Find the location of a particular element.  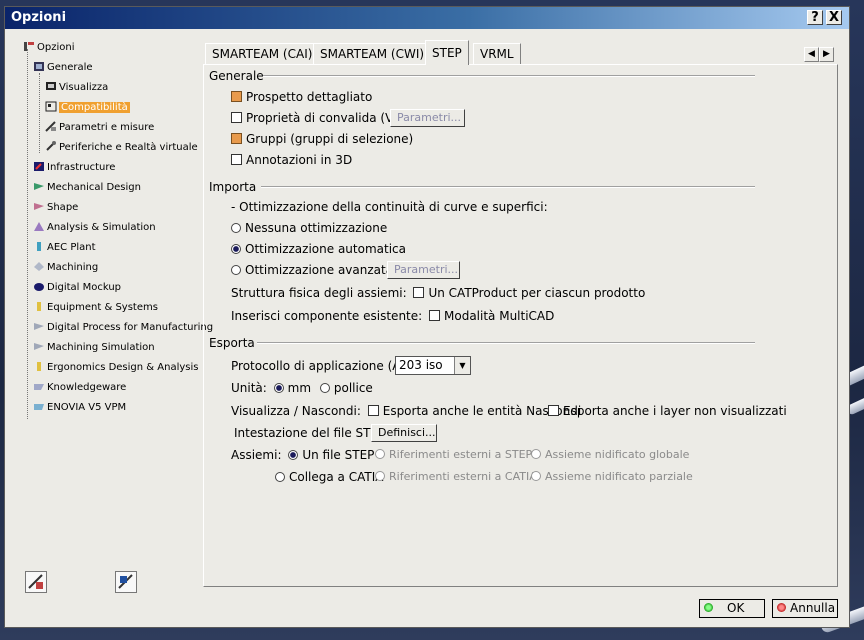

esporta-layer-checkbox is located at coordinates (553, 410).